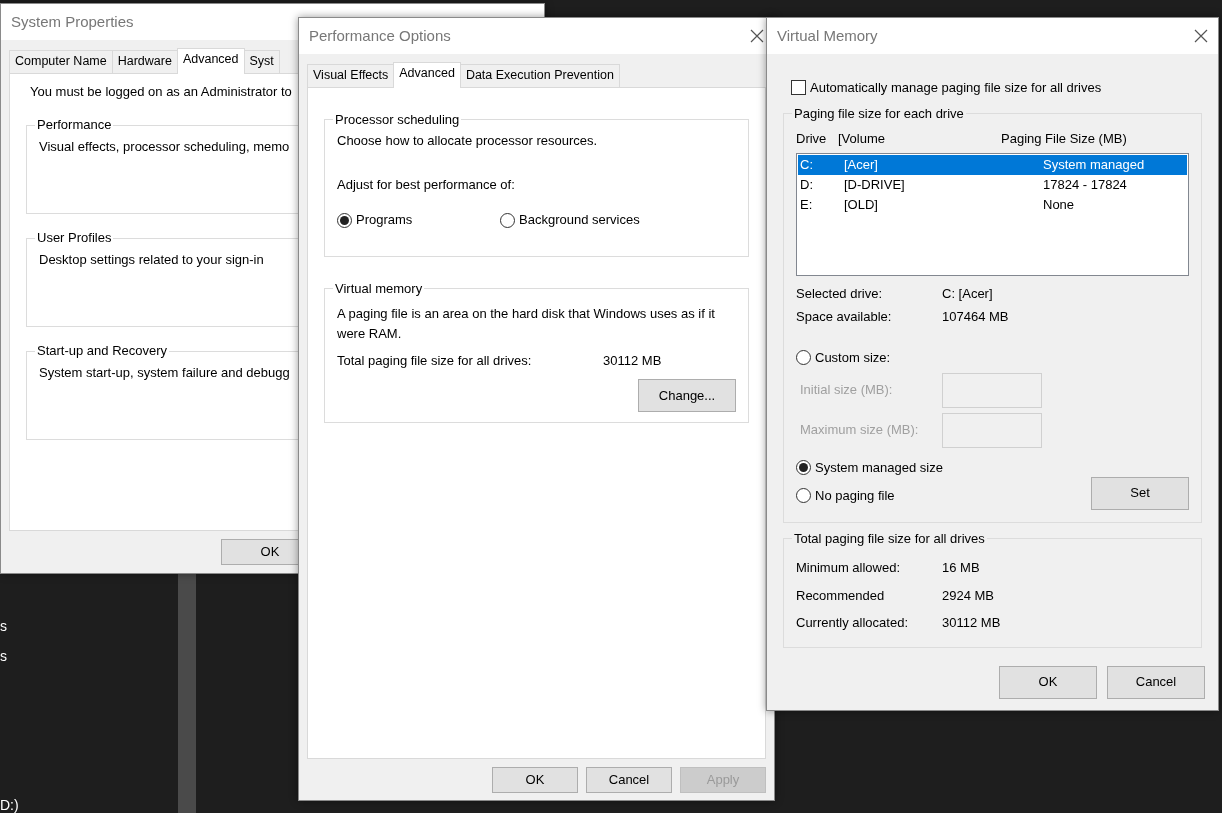 This screenshot has height=813, width=1222. I want to click on group-title: Processor scheduling, so click(397, 119).